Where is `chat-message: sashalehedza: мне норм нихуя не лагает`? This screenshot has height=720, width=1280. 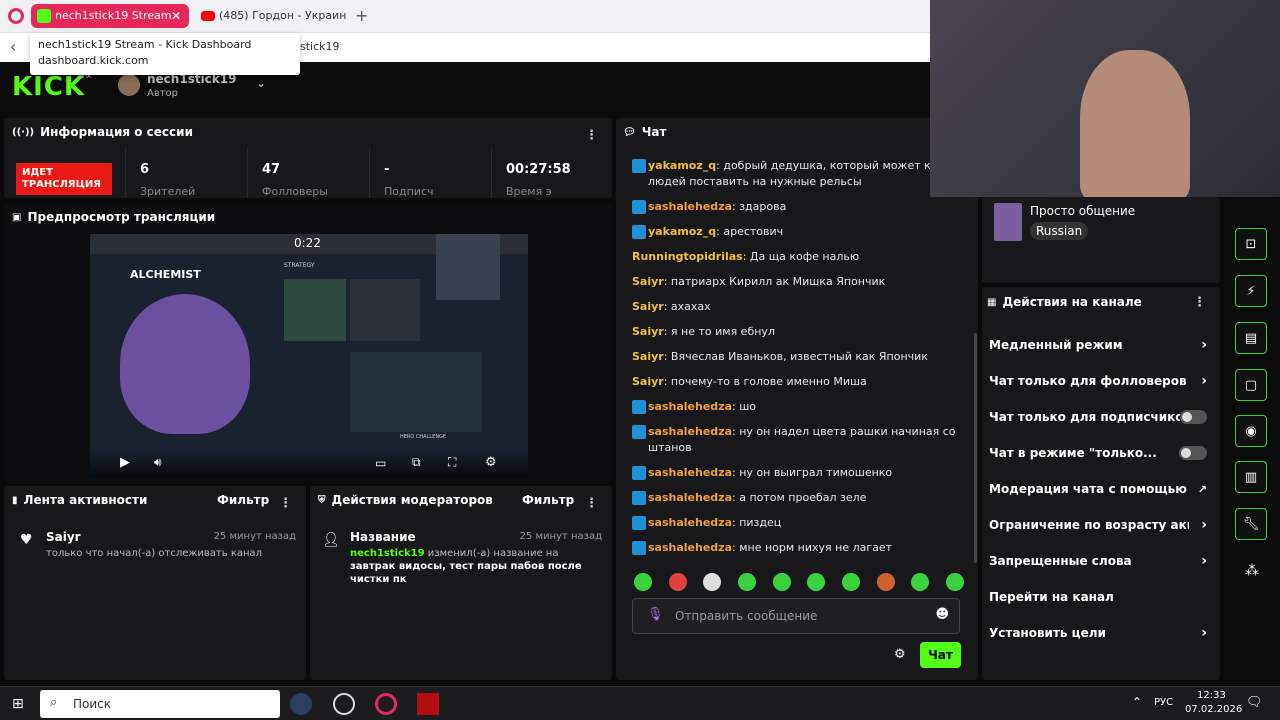 chat-message: sashalehedza: мне норм нихуя не лагает is located at coordinates (798, 548).